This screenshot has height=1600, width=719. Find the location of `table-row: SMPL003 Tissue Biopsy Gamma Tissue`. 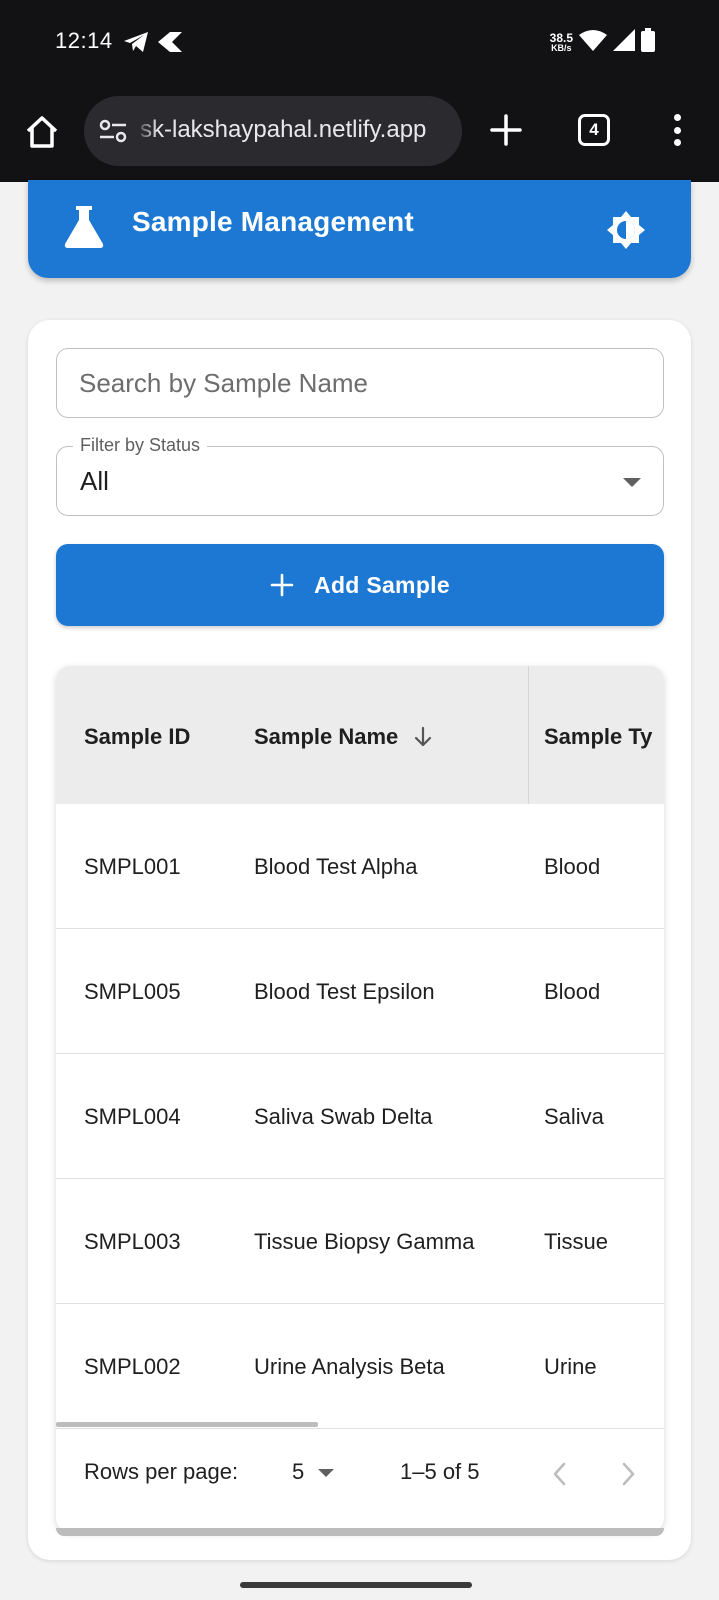

table-row: SMPL003 Tissue Biopsy Gamma Tissue is located at coordinates (360, 1241).